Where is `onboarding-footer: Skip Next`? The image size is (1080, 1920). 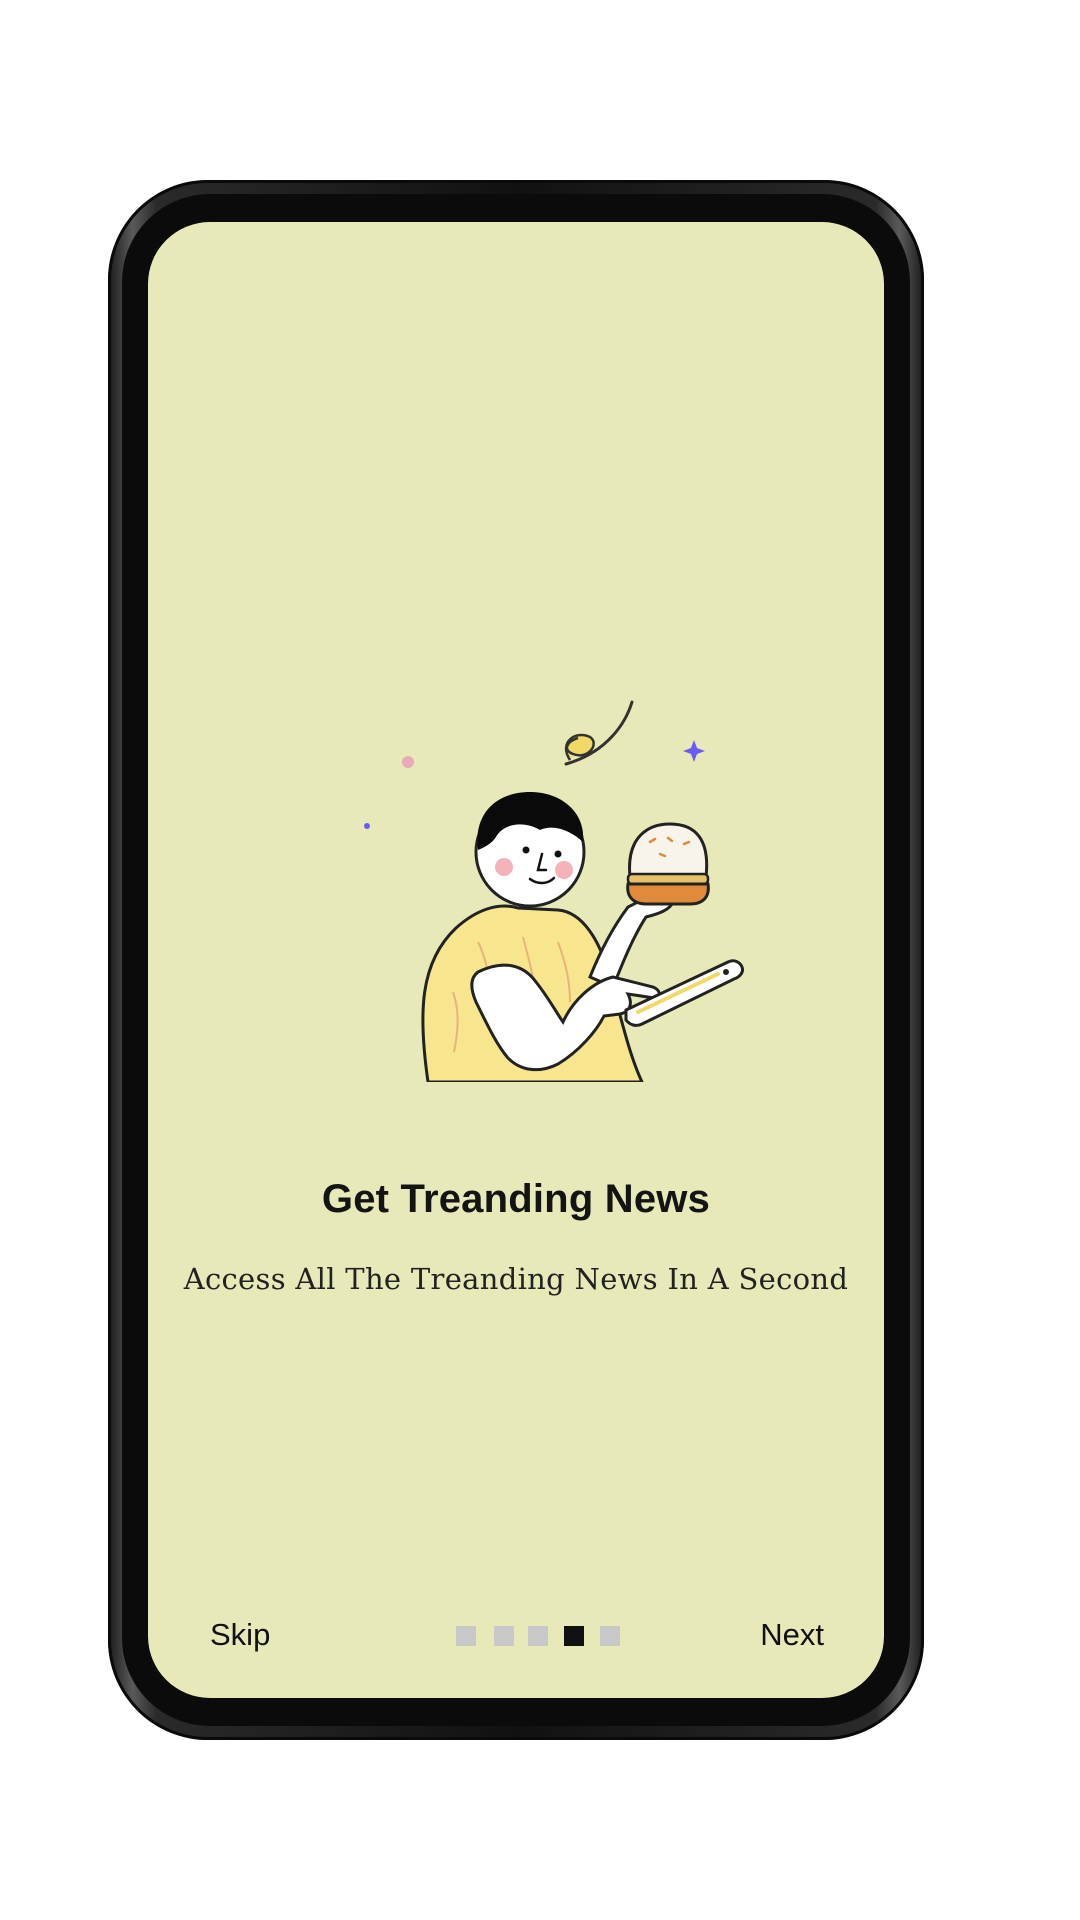 onboarding-footer: Skip Next is located at coordinates (516, 1642).